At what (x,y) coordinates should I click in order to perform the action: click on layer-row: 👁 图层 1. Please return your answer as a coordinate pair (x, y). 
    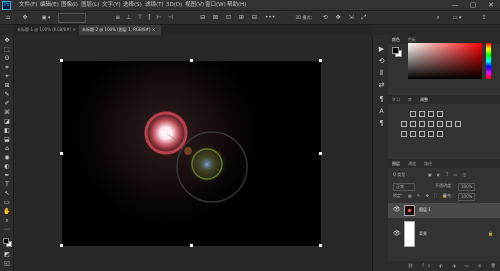
    Looking at the image, I should click on (444, 210).